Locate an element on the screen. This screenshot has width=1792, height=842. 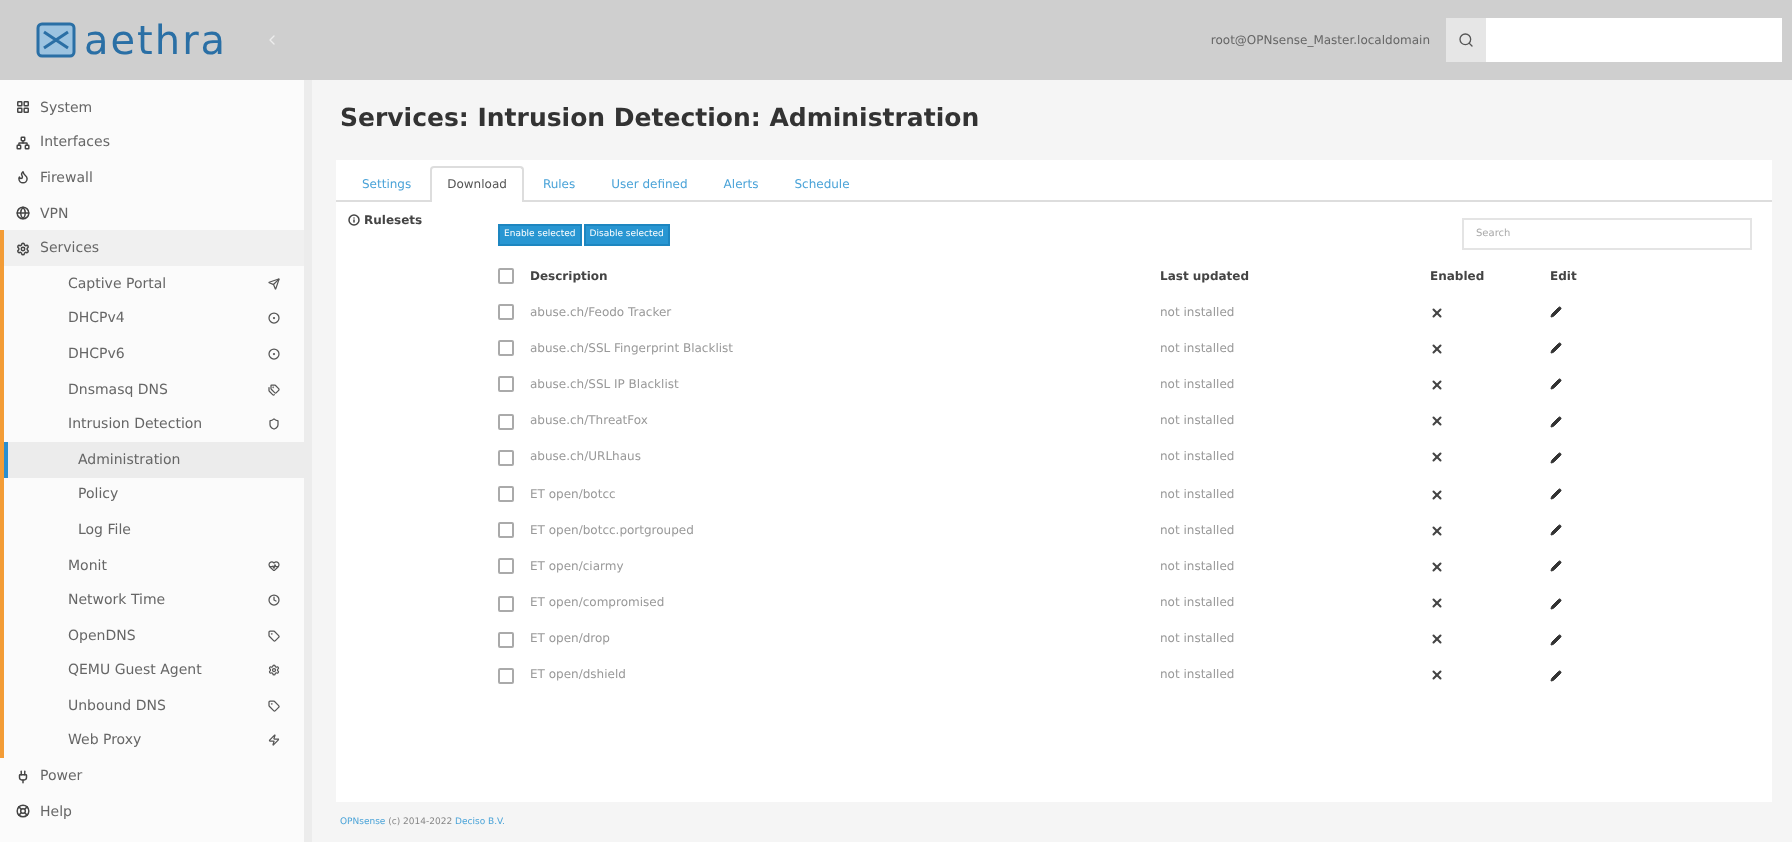
search-icon is located at coordinates (1466, 40).